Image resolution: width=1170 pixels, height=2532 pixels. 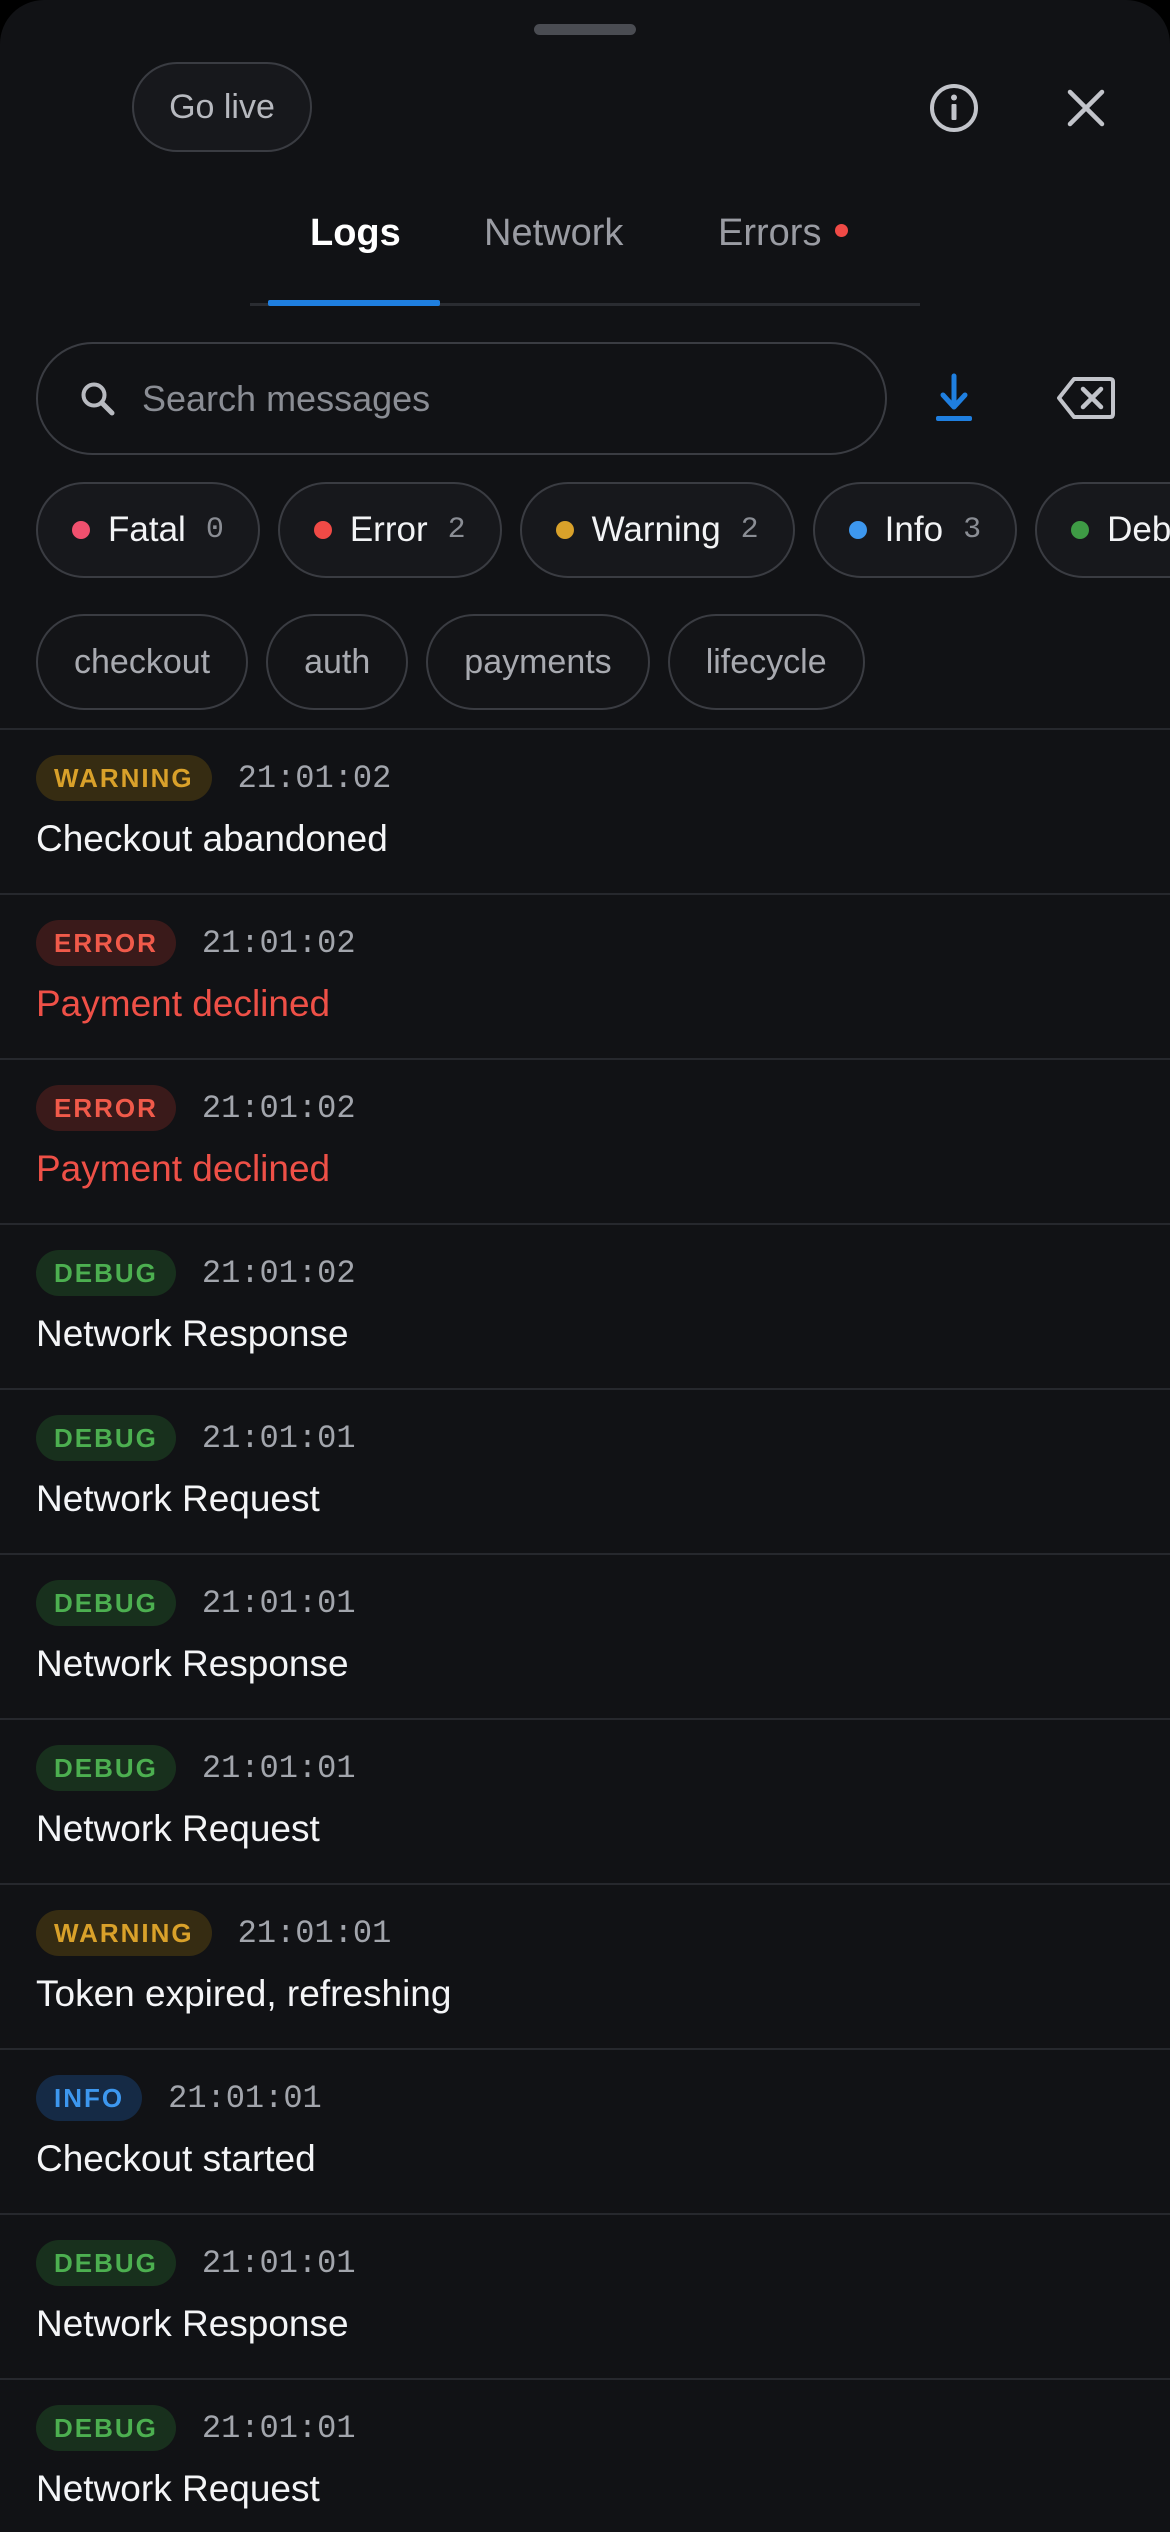 What do you see at coordinates (553, 242) in the screenshot?
I see `tab-network: Network` at bounding box center [553, 242].